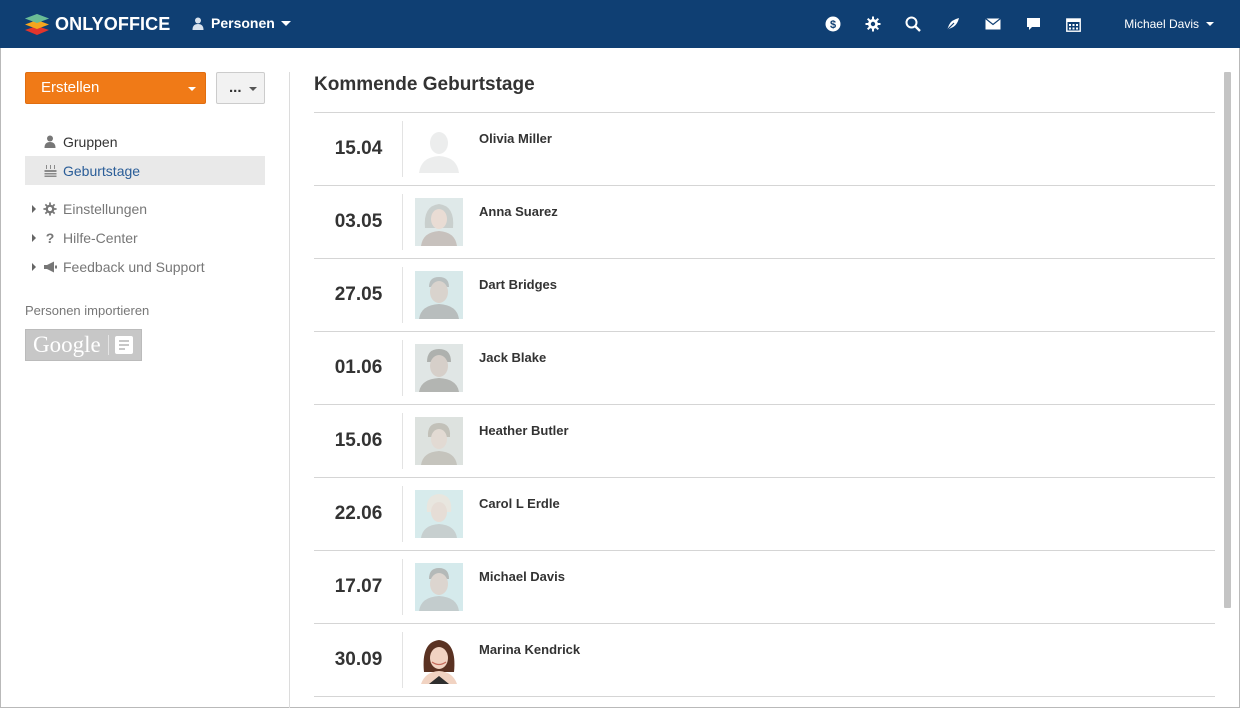  What do you see at coordinates (50, 142) in the screenshot?
I see `user-icon` at bounding box center [50, 142].